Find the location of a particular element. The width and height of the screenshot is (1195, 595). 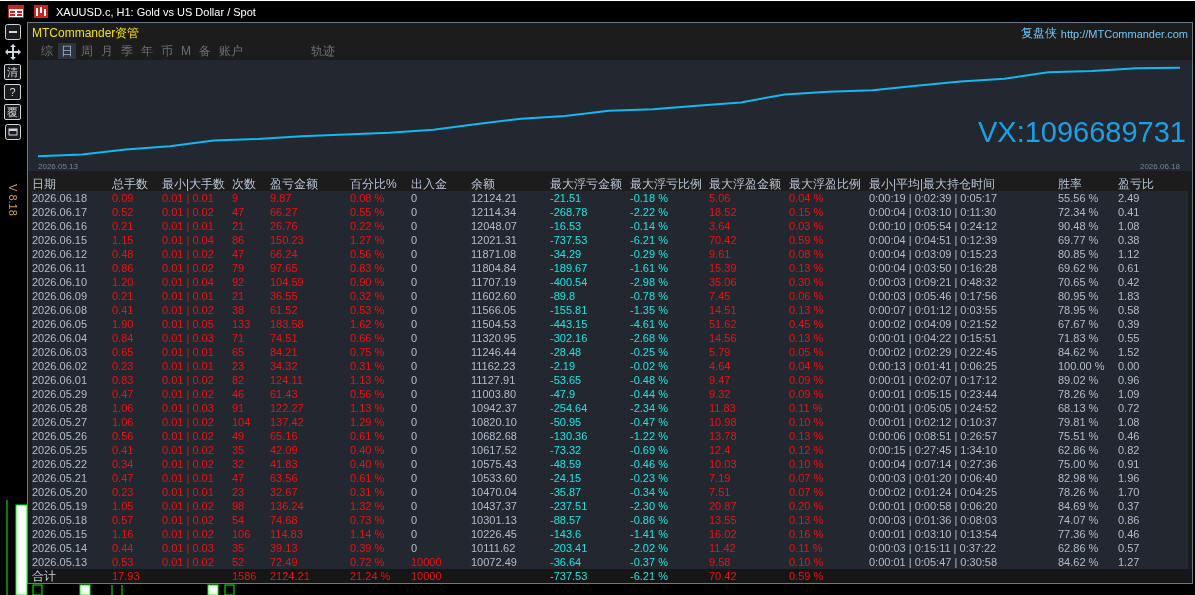

table-cell-text: 12124.21 is located at coordinates (494, 198).